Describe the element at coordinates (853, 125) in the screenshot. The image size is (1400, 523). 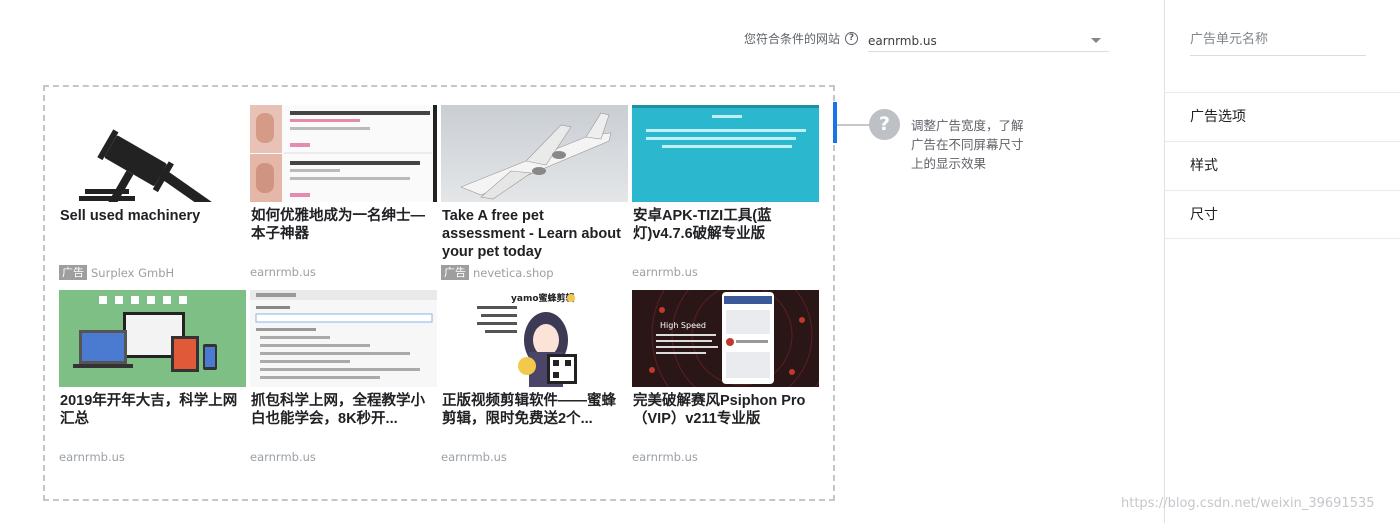
I see `hint-connector-line` at that location.